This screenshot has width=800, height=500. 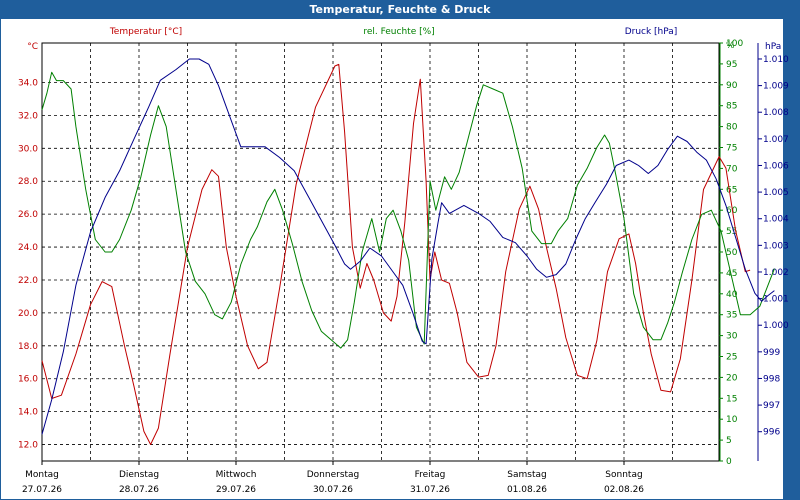 I want to click on press-tick-label: 1.000, so click(x=776, y=326).